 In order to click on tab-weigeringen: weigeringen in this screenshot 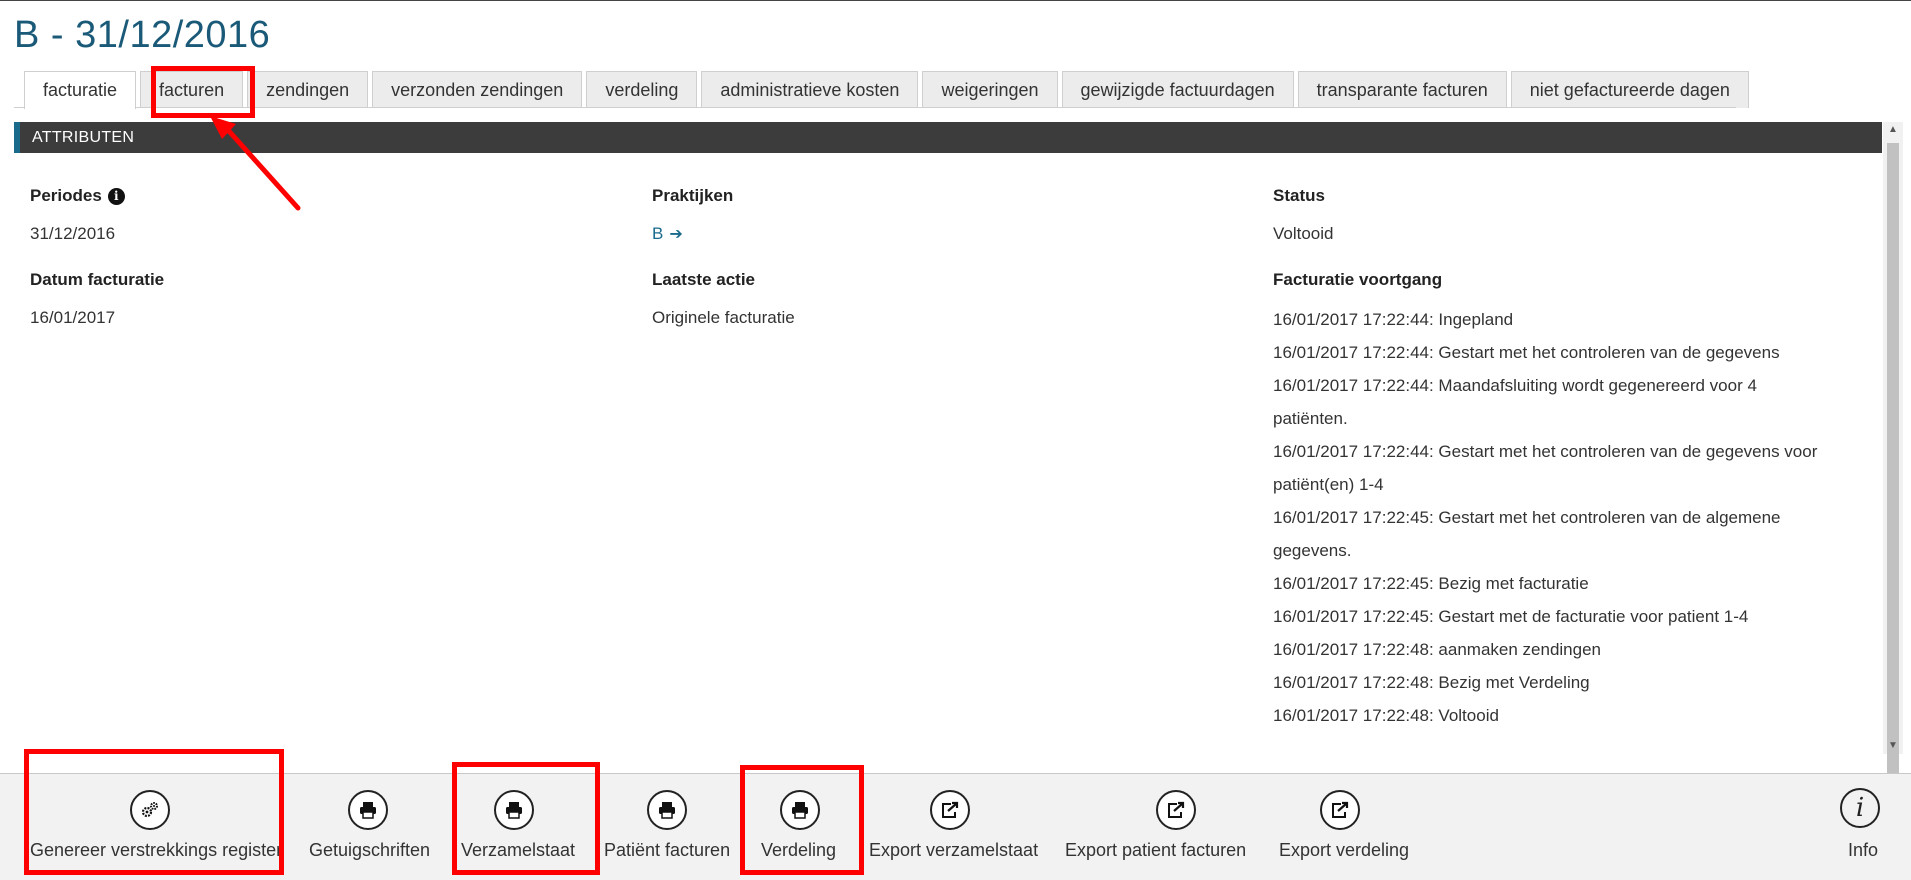, I will do `click(990, 89)`.